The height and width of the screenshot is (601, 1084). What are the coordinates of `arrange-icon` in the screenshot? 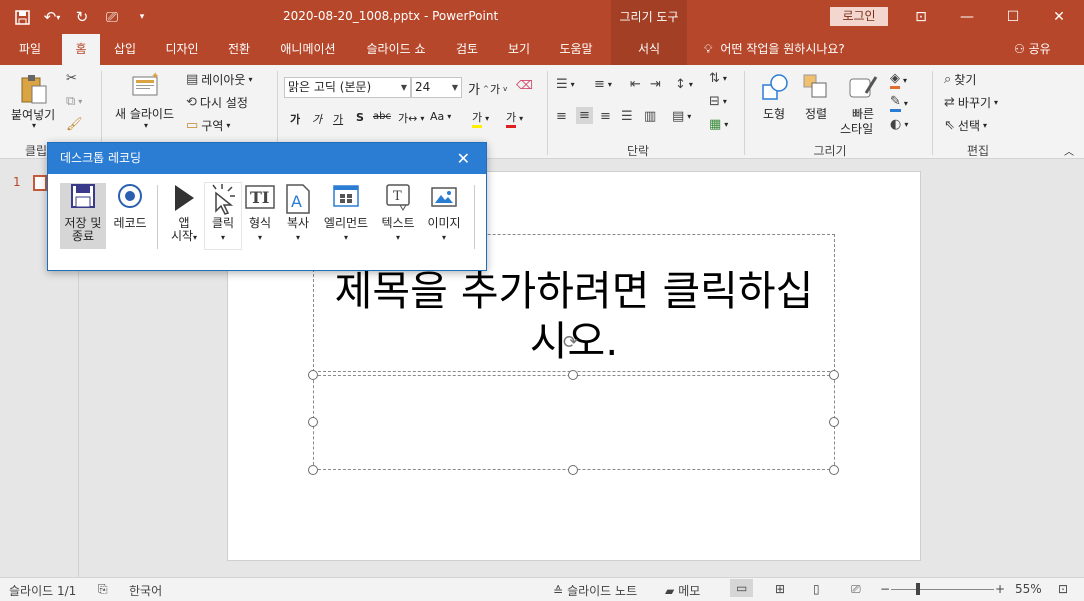 It's located at (816, 88).